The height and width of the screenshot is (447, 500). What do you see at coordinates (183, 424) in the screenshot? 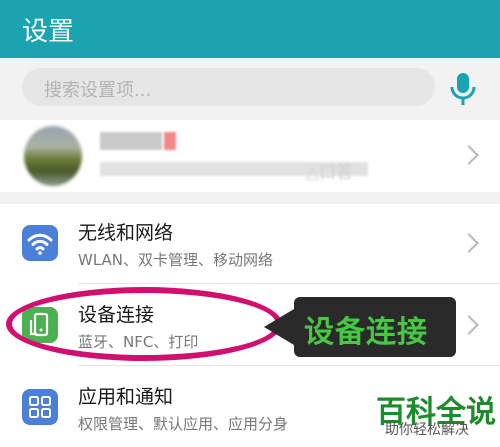
I see `item-subtitle: 权限管理、默认应用、应用分身` at bounding box center [183, 424].